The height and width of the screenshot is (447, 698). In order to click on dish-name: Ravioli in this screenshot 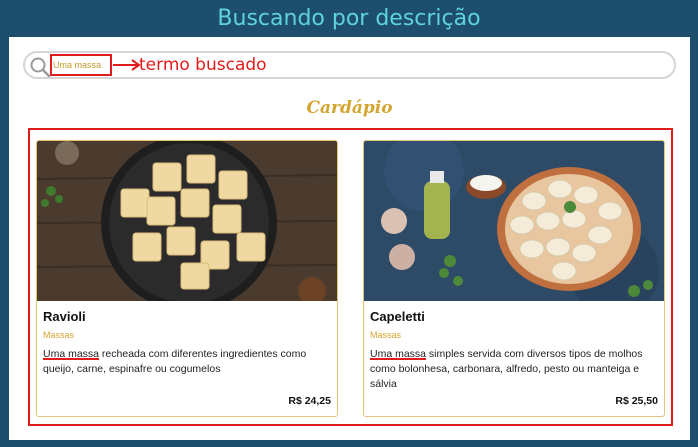, I will do `click(64, 316)`.